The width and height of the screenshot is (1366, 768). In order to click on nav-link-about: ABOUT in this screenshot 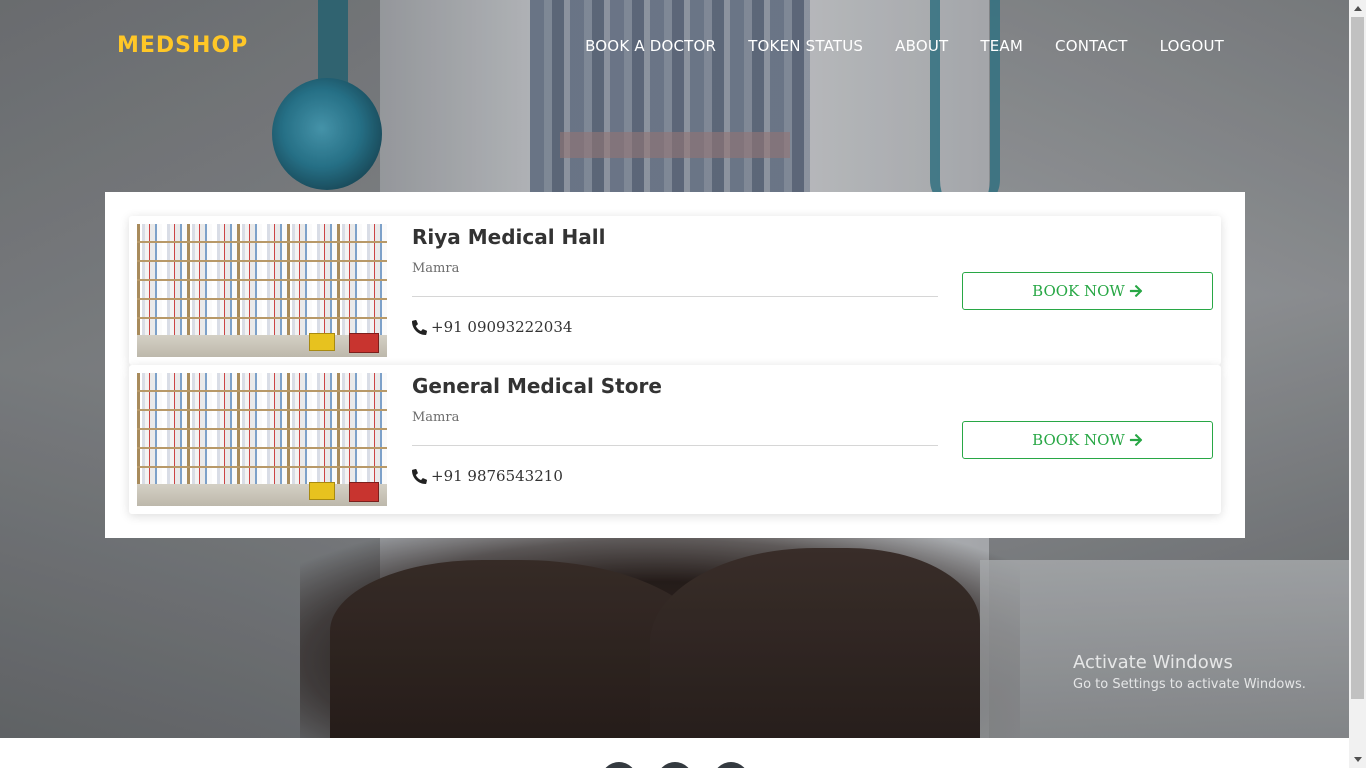, I will do `click(921, 46)`.